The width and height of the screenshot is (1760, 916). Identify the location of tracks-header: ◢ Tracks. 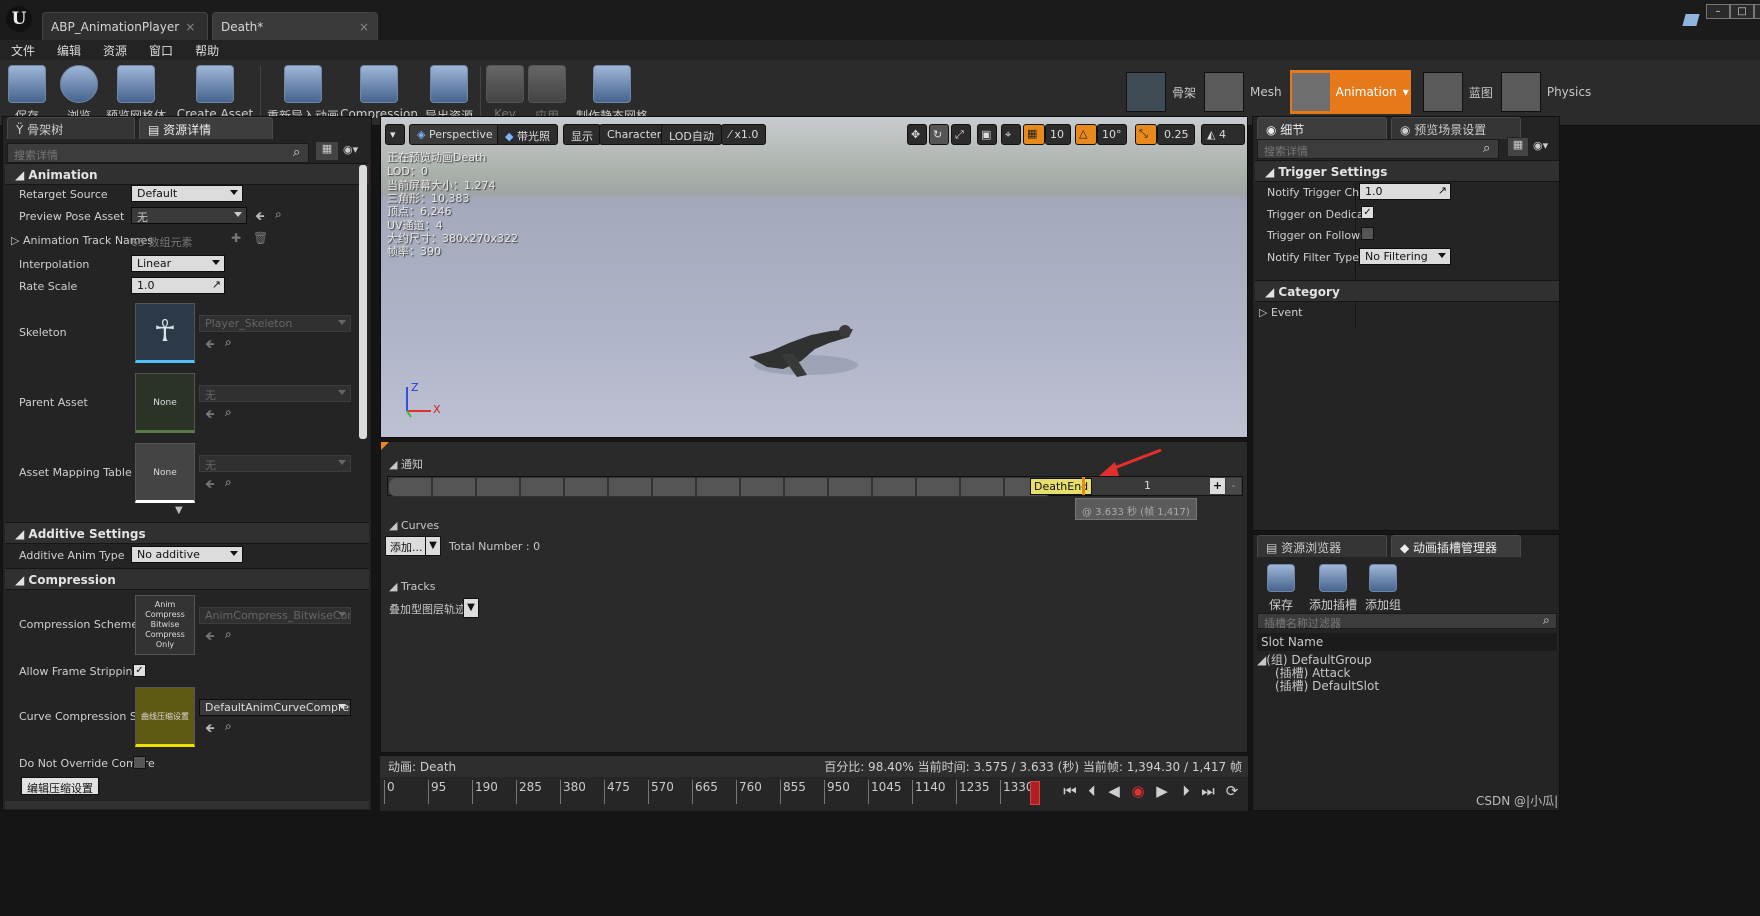
(412, 586).